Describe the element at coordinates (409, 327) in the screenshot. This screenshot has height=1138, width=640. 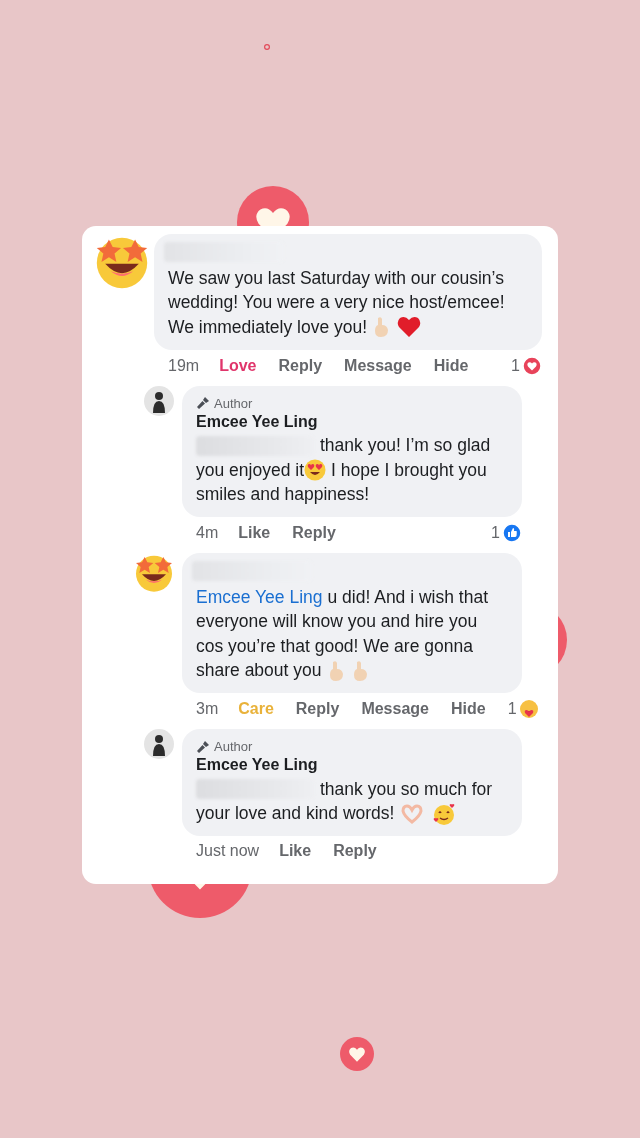
I see `heart-emoji-icon` at that location.